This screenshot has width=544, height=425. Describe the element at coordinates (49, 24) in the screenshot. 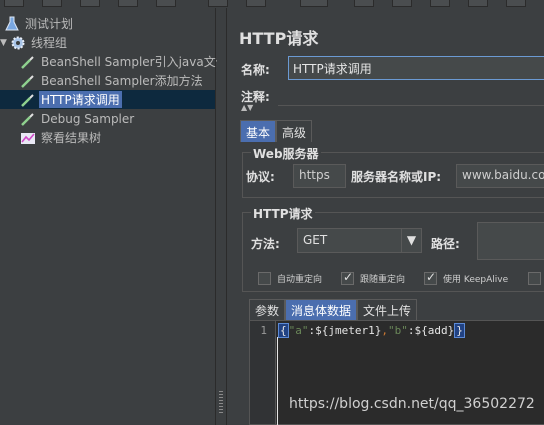

I see `tree-item-label: 测试计划` at that location.